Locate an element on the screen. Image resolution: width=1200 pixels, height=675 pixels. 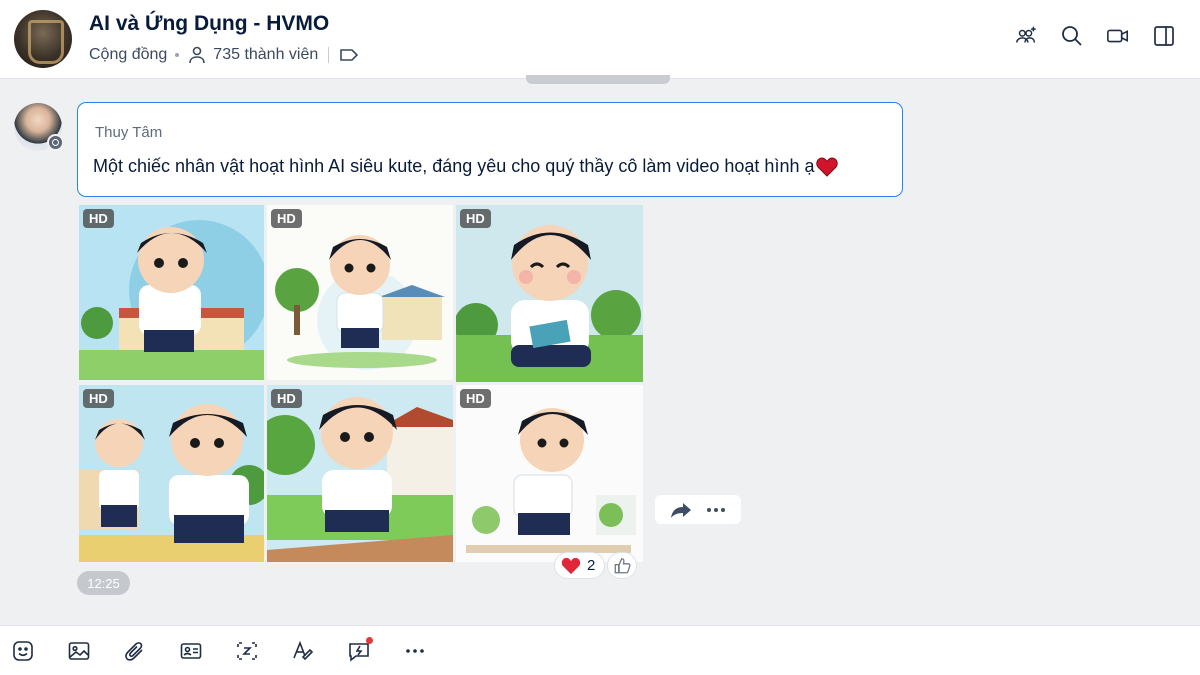
more-options-icon is located at coordinates (415, 651).